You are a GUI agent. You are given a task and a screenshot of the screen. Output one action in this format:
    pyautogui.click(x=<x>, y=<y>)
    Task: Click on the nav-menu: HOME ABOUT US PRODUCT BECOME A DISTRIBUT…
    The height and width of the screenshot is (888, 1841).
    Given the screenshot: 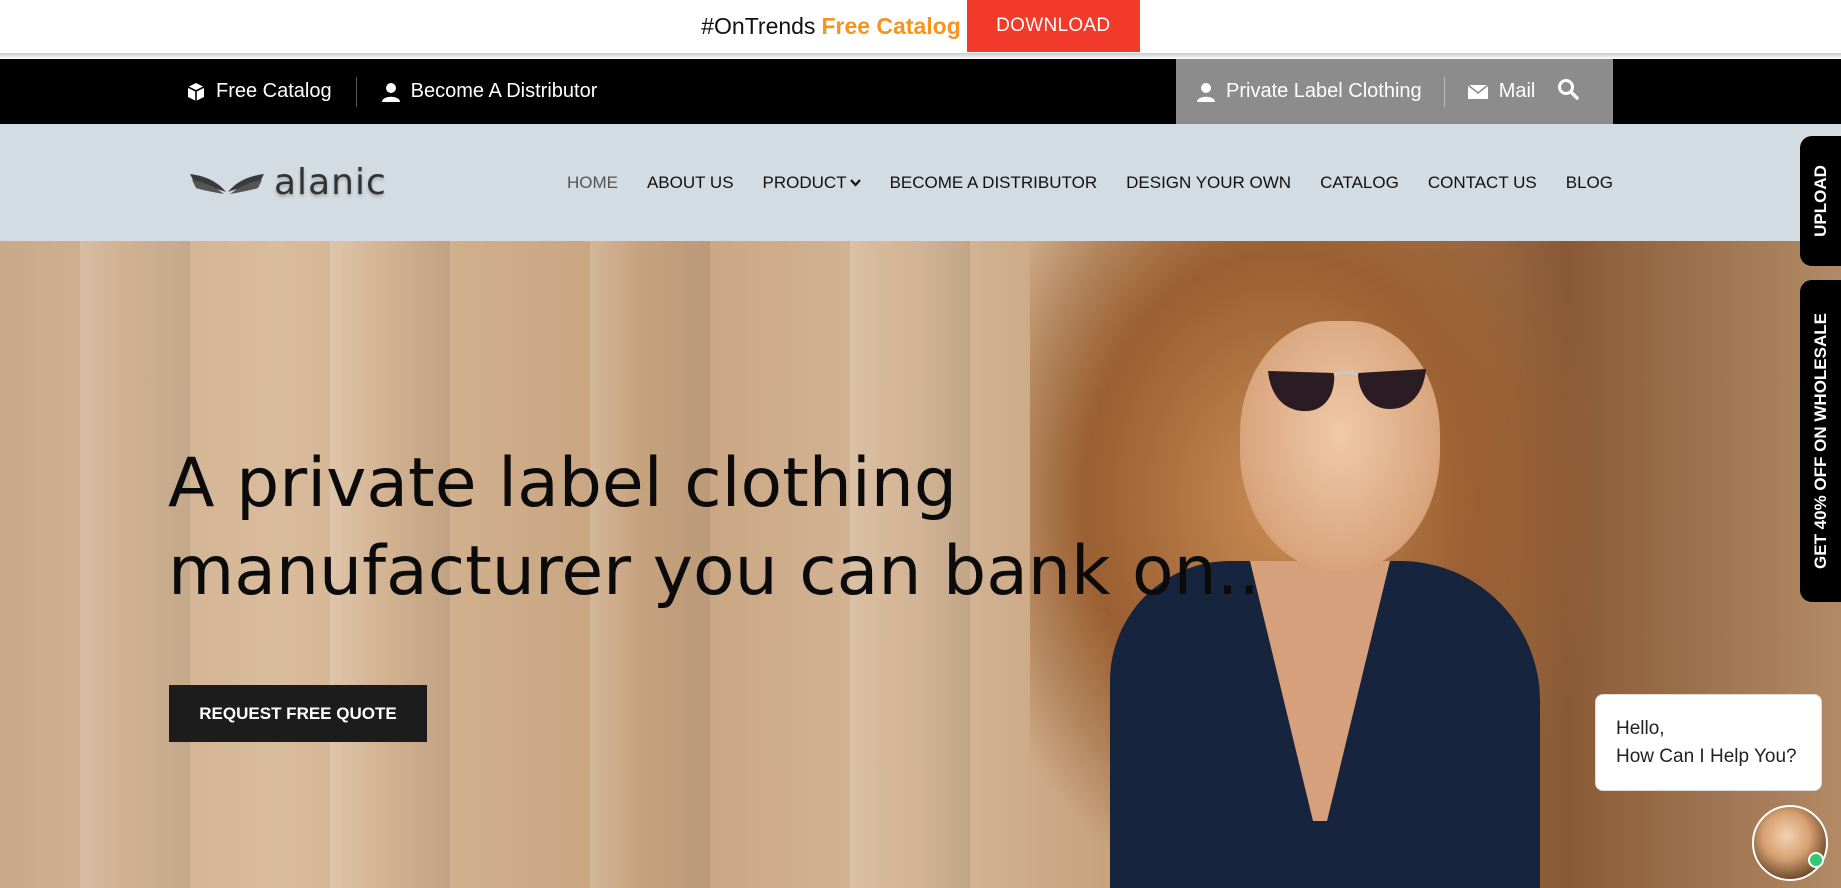 What is the action you would take?
    pyautogui.click(x=1090, y=182)
    